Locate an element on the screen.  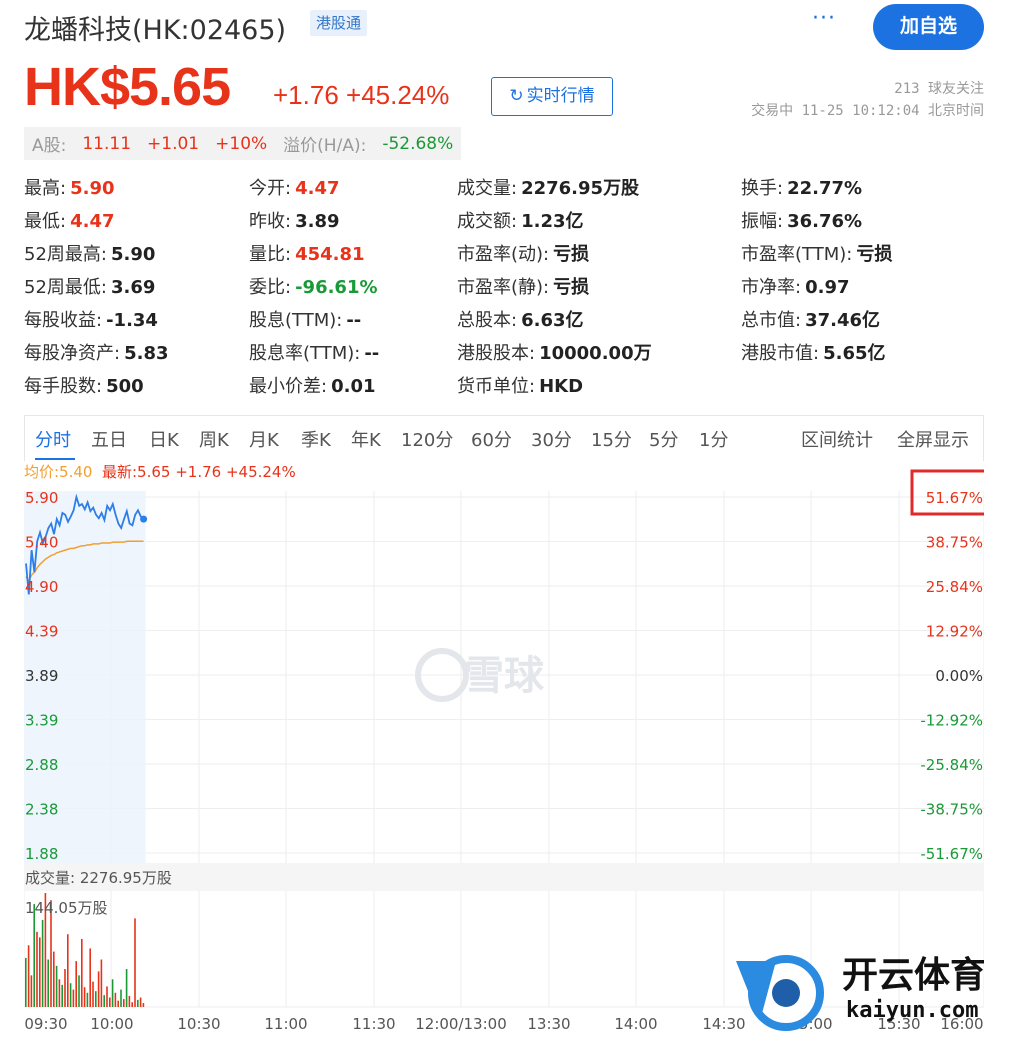
stock-title: 龙蟠科技(HK:02465) is located at coordinates (155, 30).